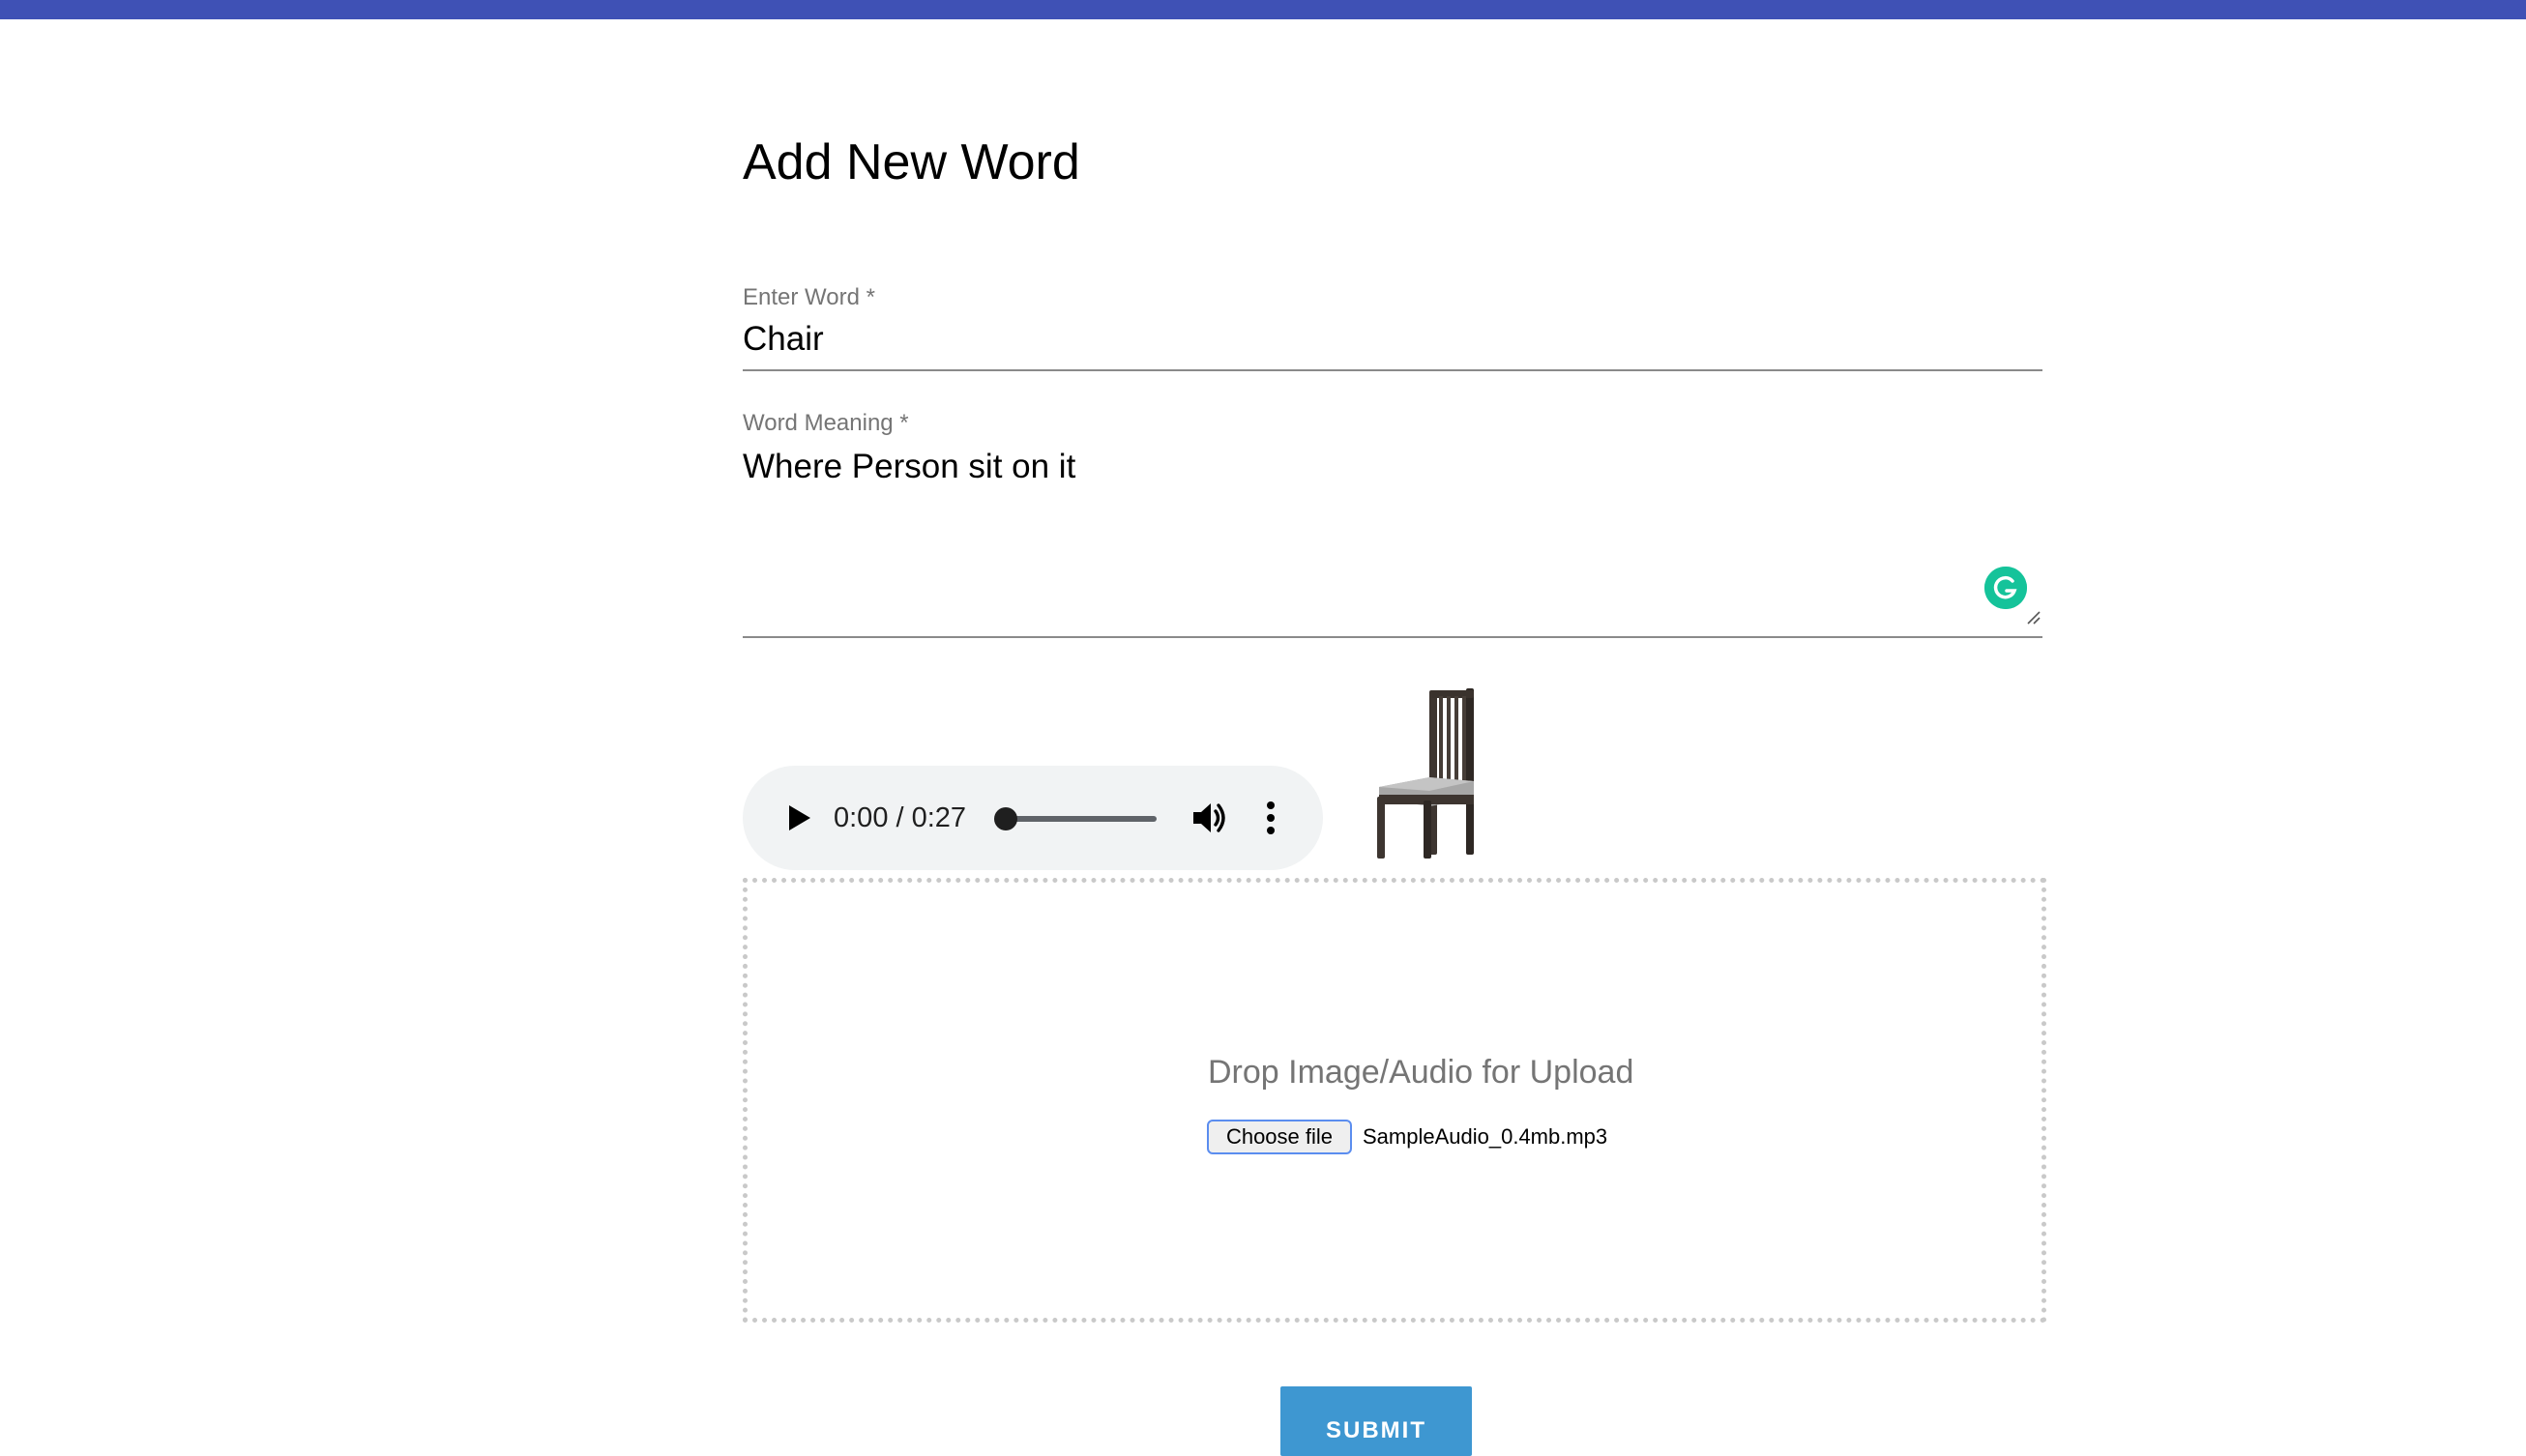 This screenshot has height=1456, width=2526. What do you see at coordinates (1421, 1073) in the screenshot?
I see `dropzone-prompt: Drop Image/Audio for Upload` at bounding box center [1421, 1073].